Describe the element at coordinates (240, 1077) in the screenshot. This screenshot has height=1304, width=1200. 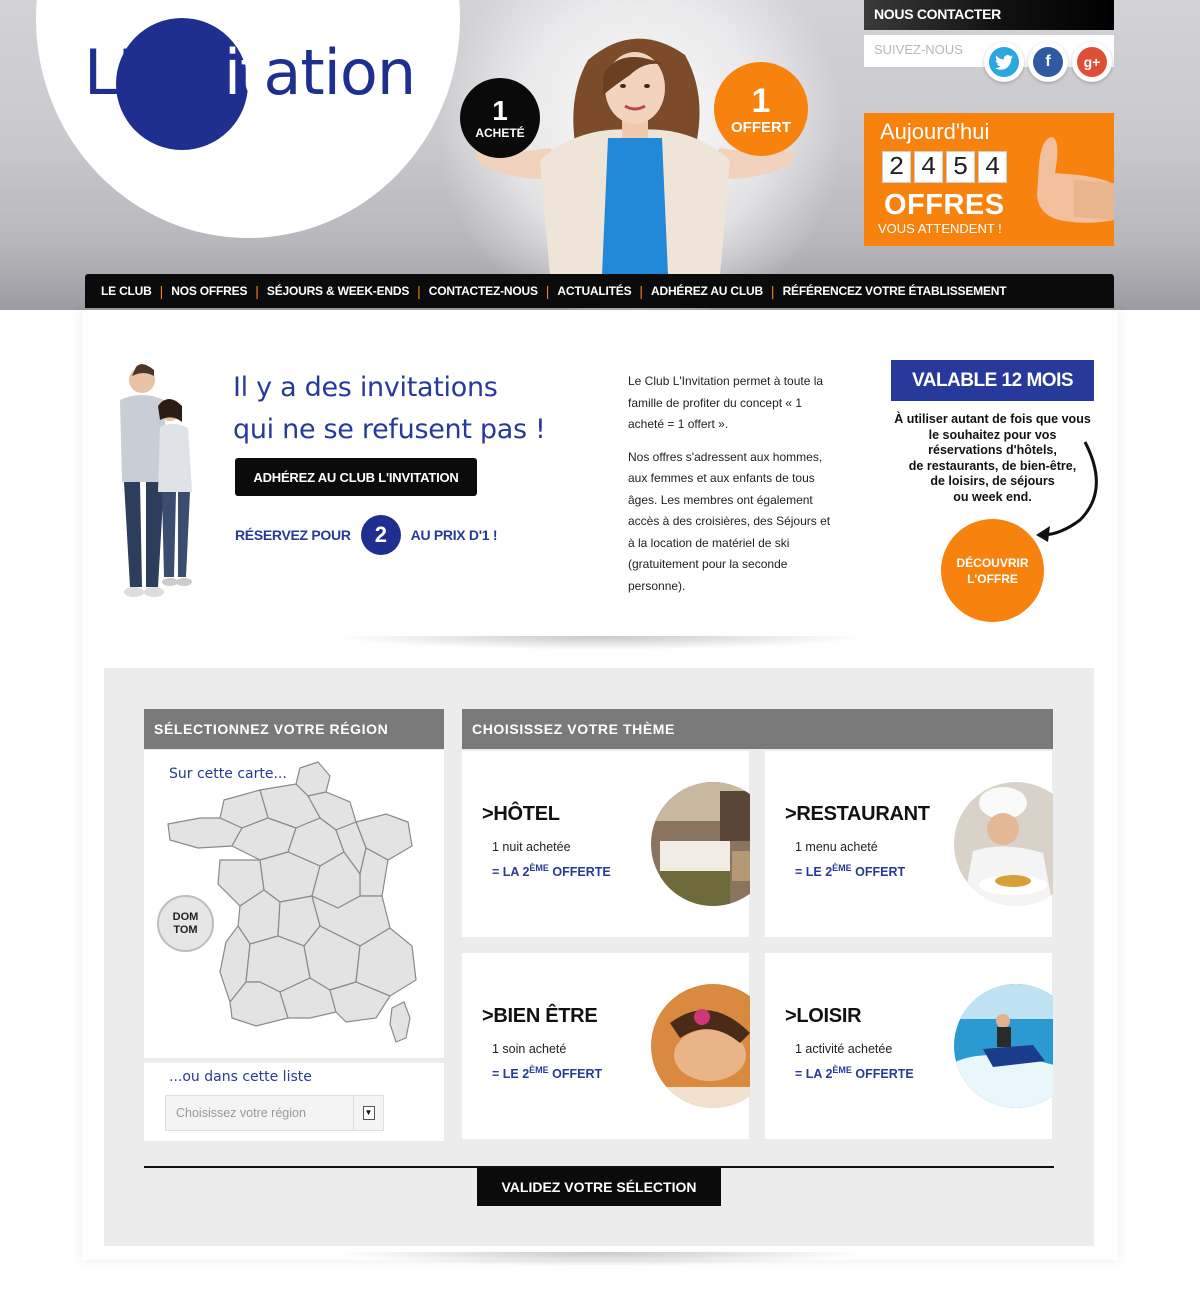
I see `list-caption: ...ou dans cette liste` at that location.